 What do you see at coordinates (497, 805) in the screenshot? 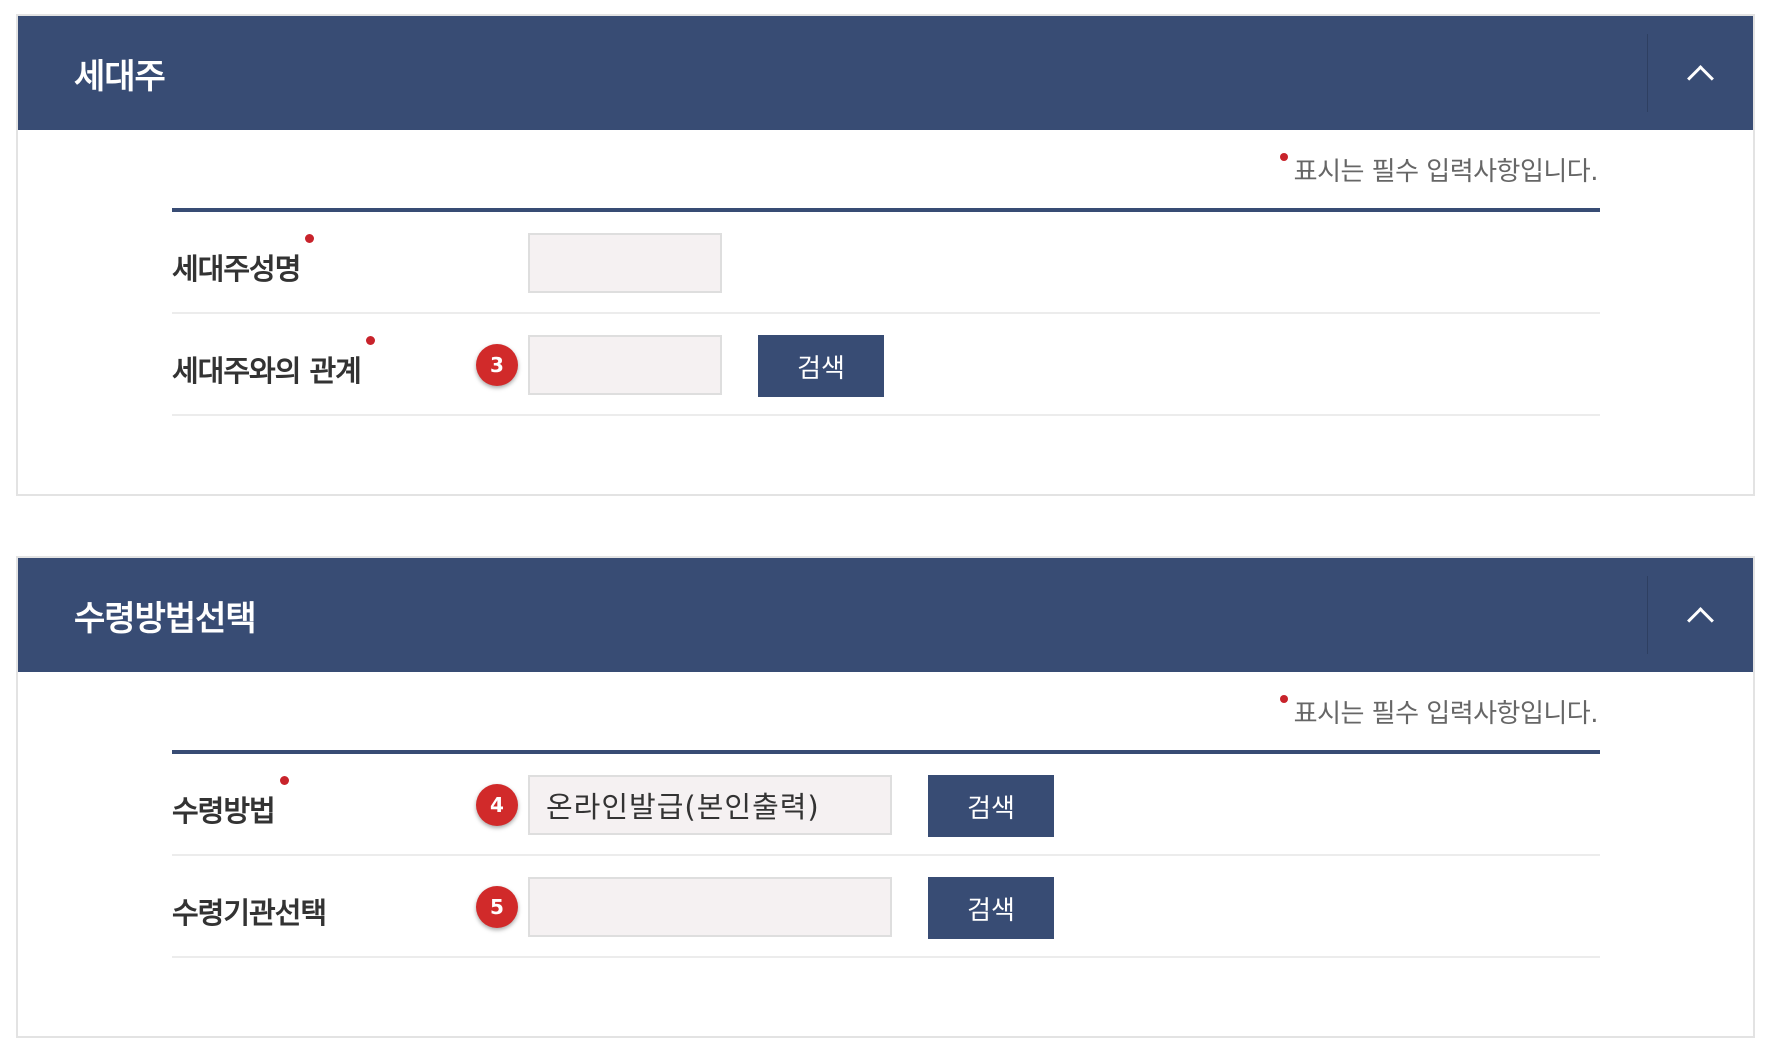
I see `step-badge: 4` at bounding box center [497, 805].